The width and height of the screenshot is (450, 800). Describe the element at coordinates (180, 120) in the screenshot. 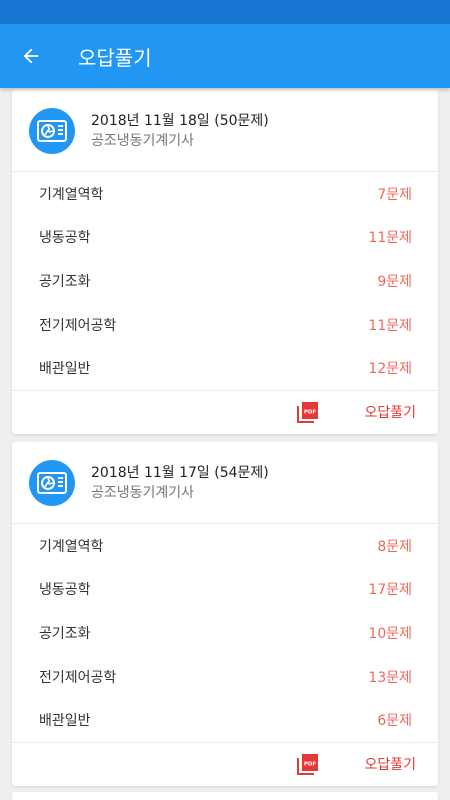

I see `exam-title: 2018년 11월 18일 (50문제)` at that location.